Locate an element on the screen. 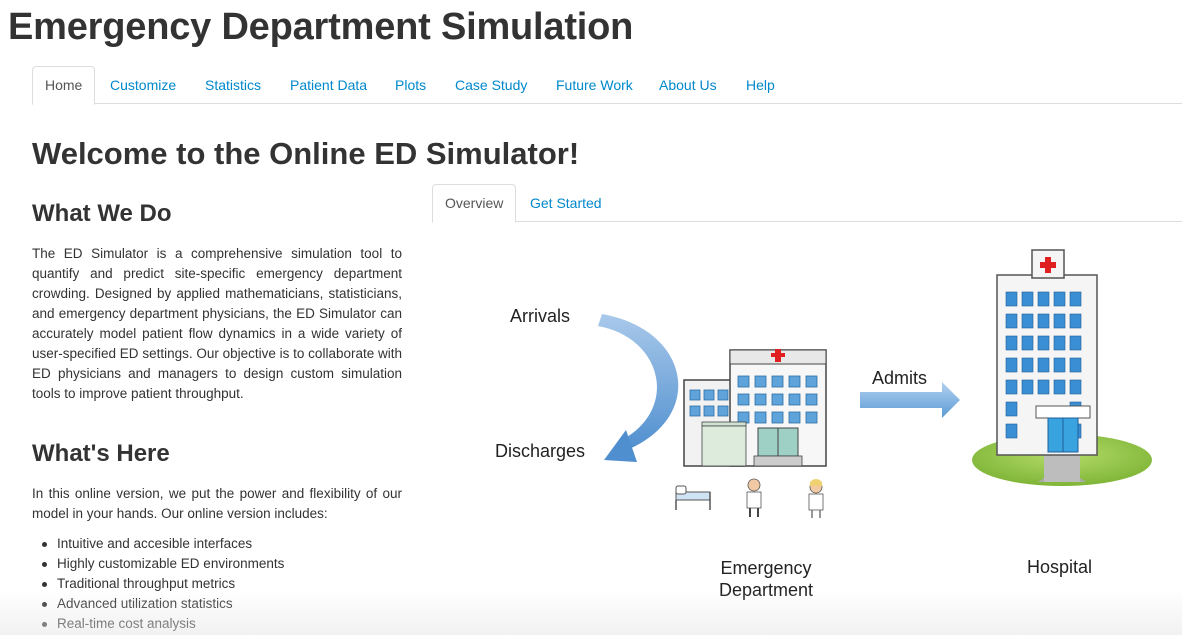 Image resolution: width=1182 pixels, height=635 pixels. tab-statistics: Statistics is located at coordinates (233, 85).